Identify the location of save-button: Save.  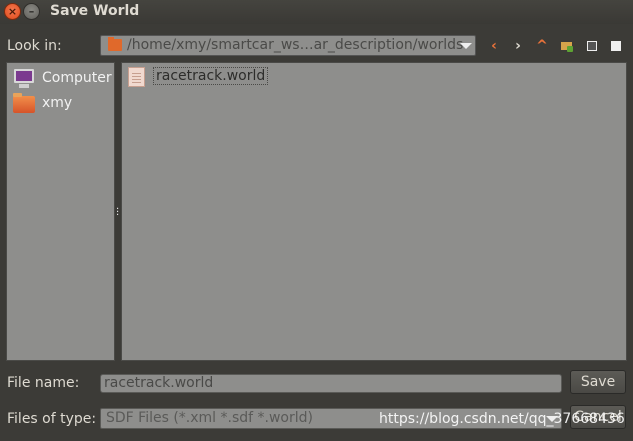
(598, 382).